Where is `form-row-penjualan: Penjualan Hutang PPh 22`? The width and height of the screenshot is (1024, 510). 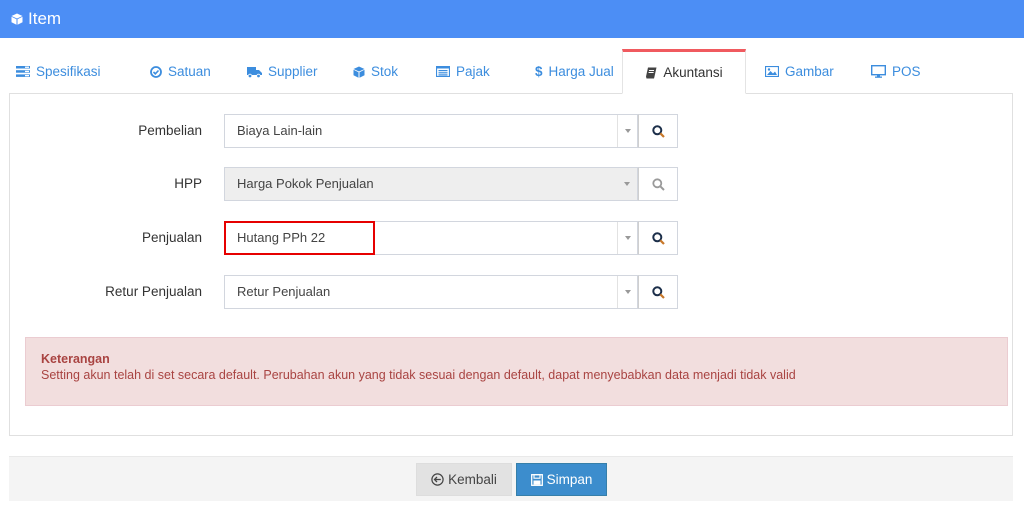 form-row-penjualan: Penjualan Hutang PPh 22 is located at coordinates (511, 238).